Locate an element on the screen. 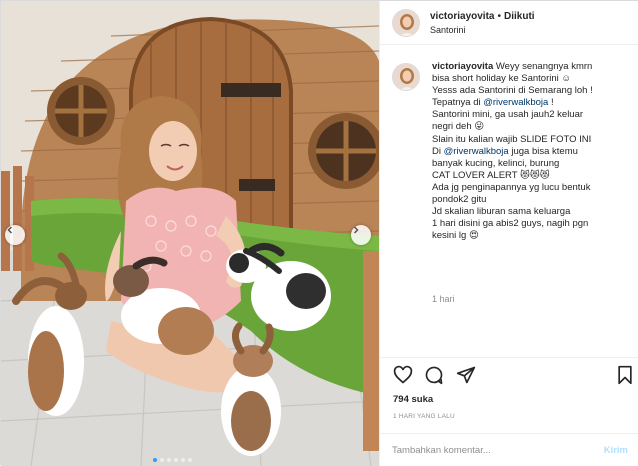 This screenshot has width=638, height=466. post-date: 1 HARI YANG LALU is located at coordinates (424, 416).